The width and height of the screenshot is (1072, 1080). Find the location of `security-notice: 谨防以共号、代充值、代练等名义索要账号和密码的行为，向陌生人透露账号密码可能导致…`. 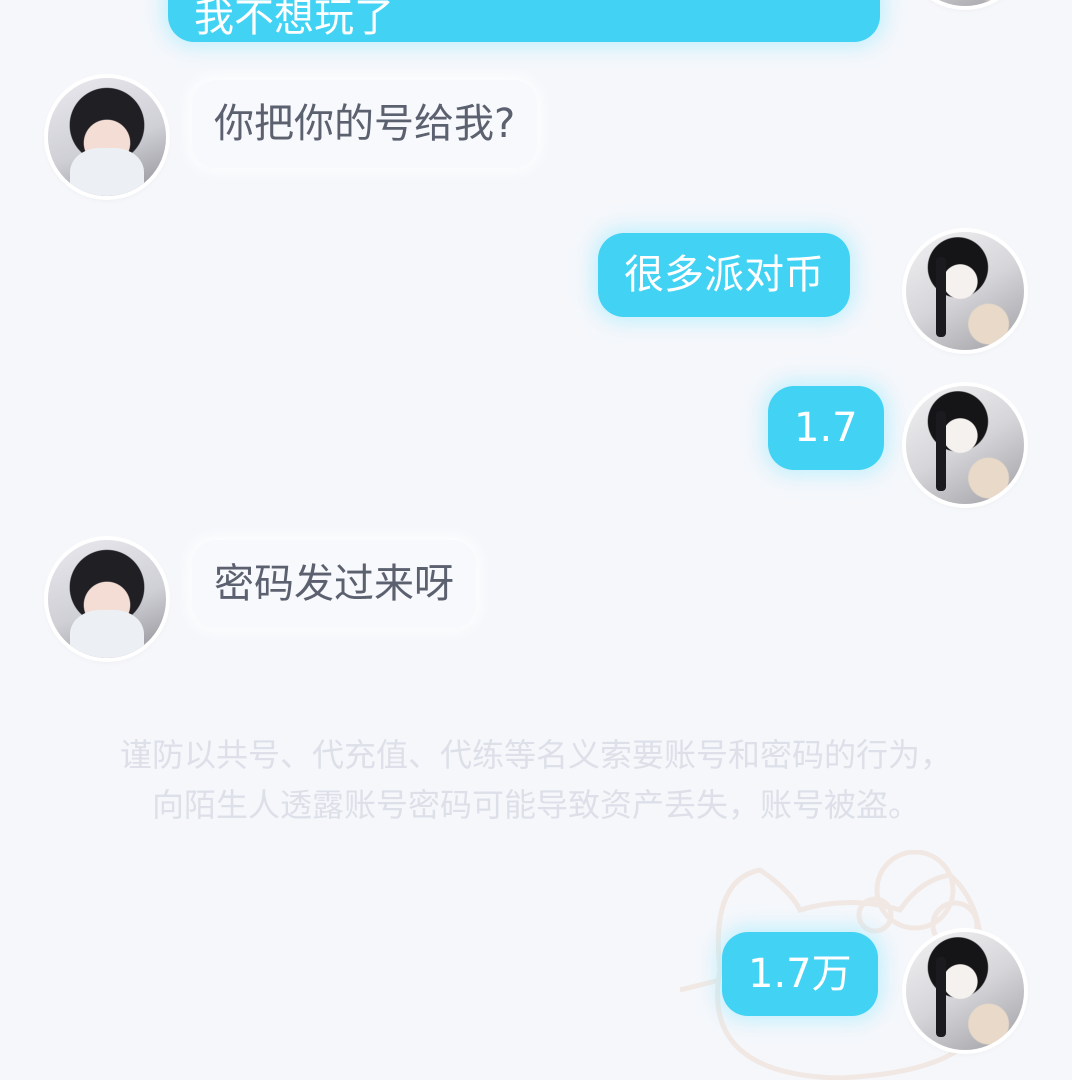

security-notice: 谨防以共号、代充值、代练等名义索要账号和密码的行为，向陌生人透露账号密码可能导致… is located at coordinates (535, 780).